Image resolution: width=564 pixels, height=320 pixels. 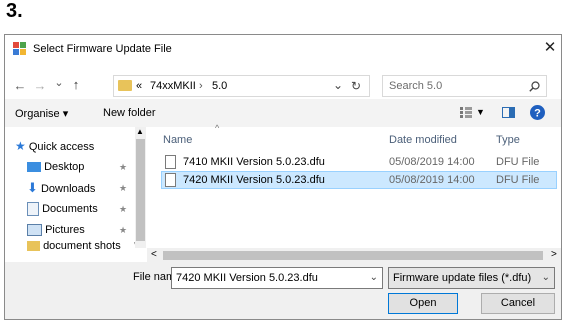 What do you see at coordinates (283, 49) in the screenshot?
I see `title-bar: Select Firmware Update File ✕` at bounding box center [283, 49].